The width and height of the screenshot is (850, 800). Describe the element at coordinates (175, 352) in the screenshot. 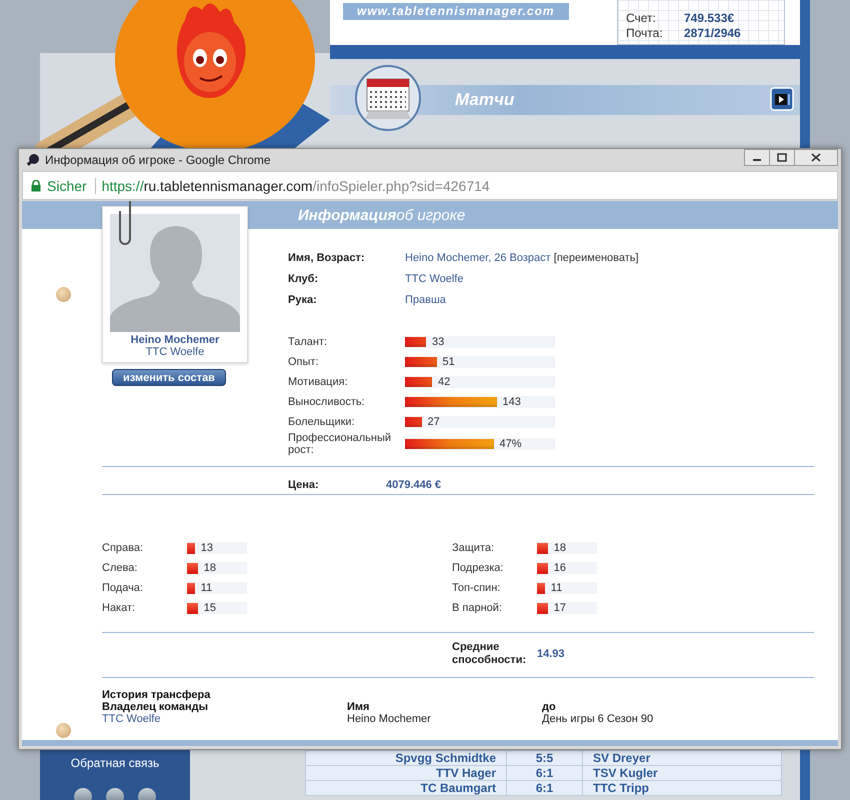

I see `player-club: TTC Woelfe` at that location.